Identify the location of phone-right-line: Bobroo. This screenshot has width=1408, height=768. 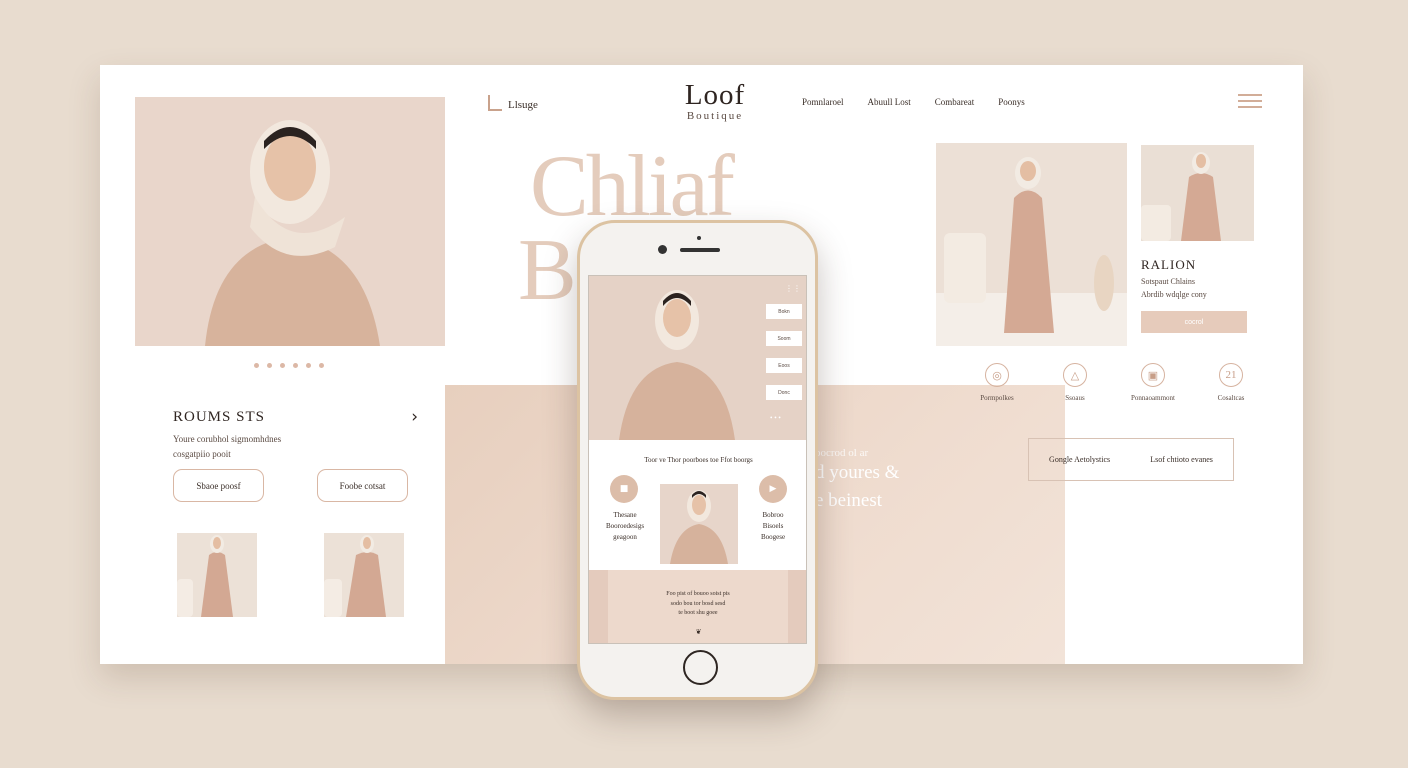
(773, 515).